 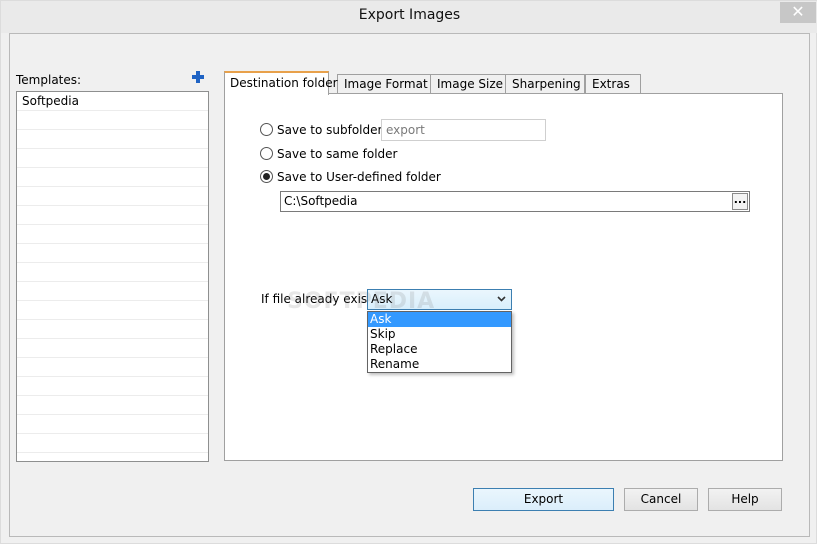 What do you see at coordinates (439, 334) in the screenshot?
I see `dropdown-option-skip: Skip` at bounding box center [439, 334].